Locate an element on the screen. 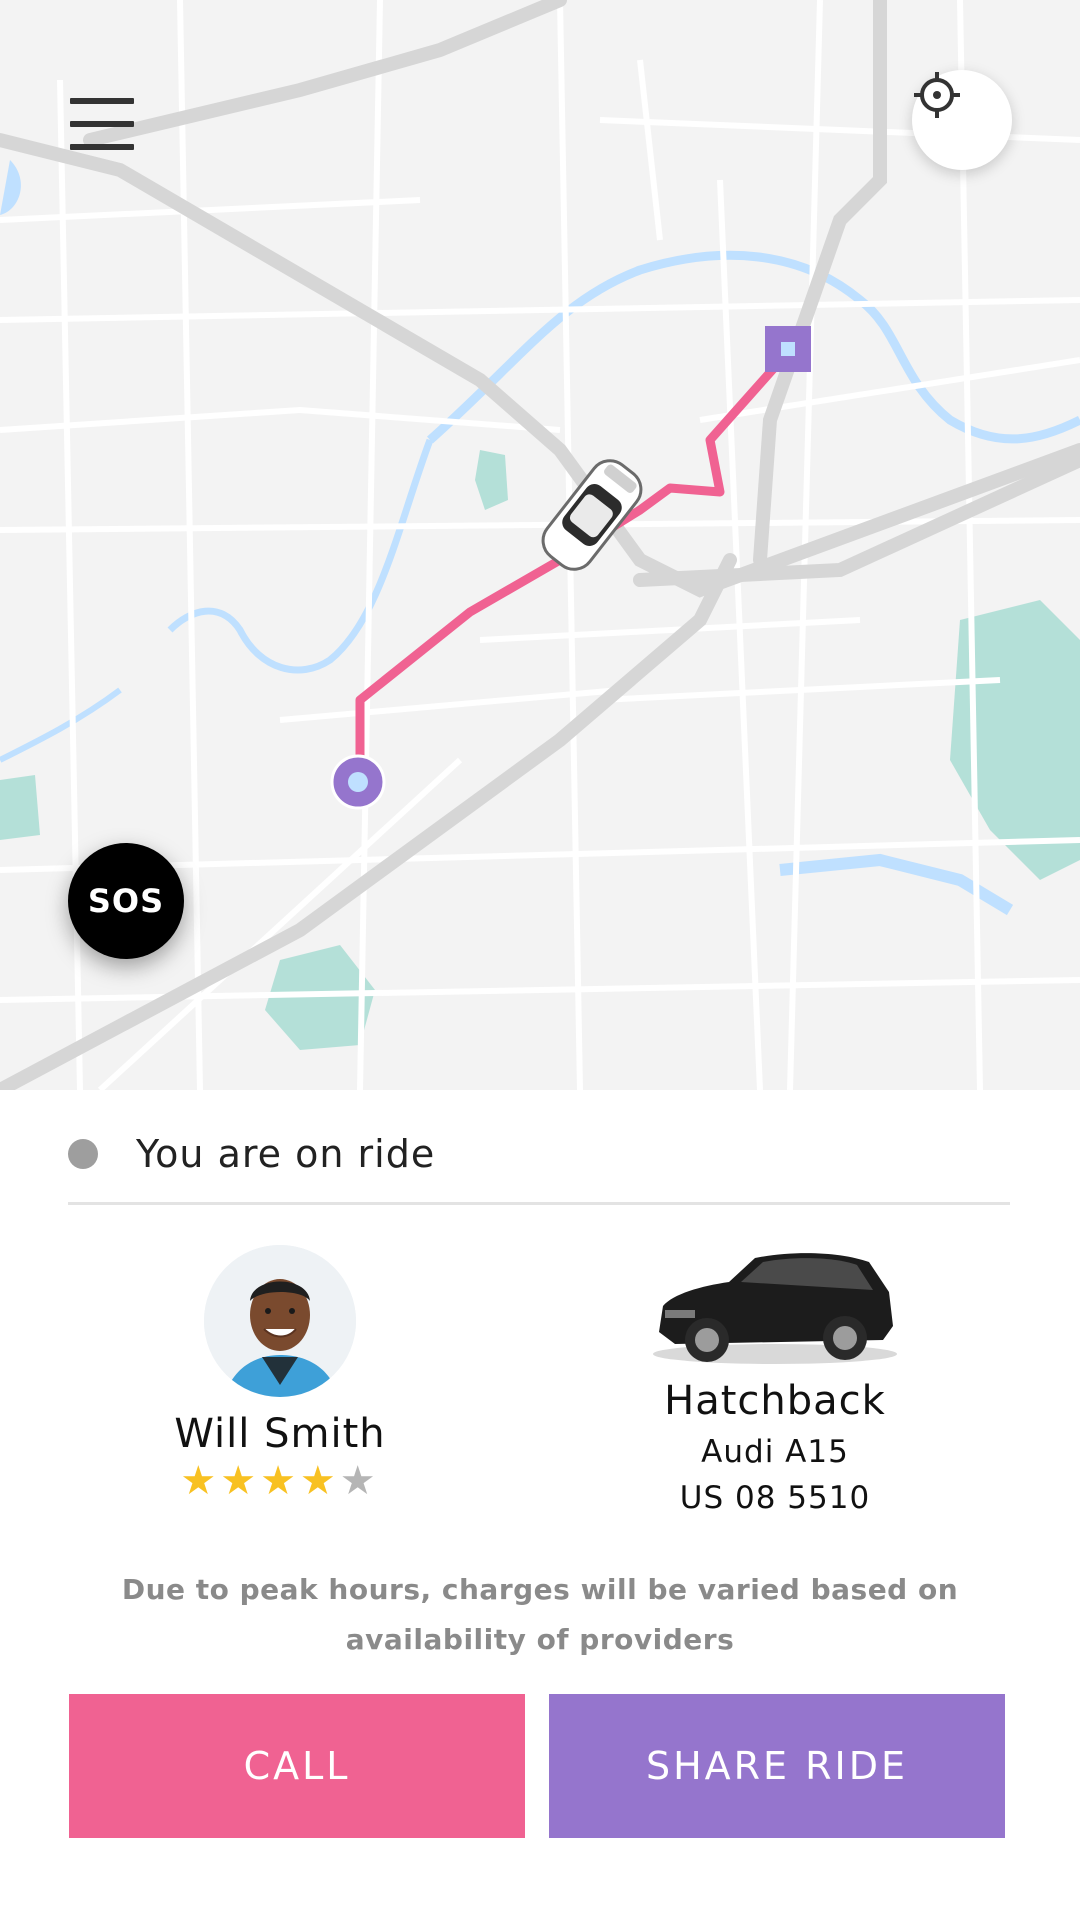 This screenshot has height=1920, width=1080. divider is located at coordinates (539, 1203).